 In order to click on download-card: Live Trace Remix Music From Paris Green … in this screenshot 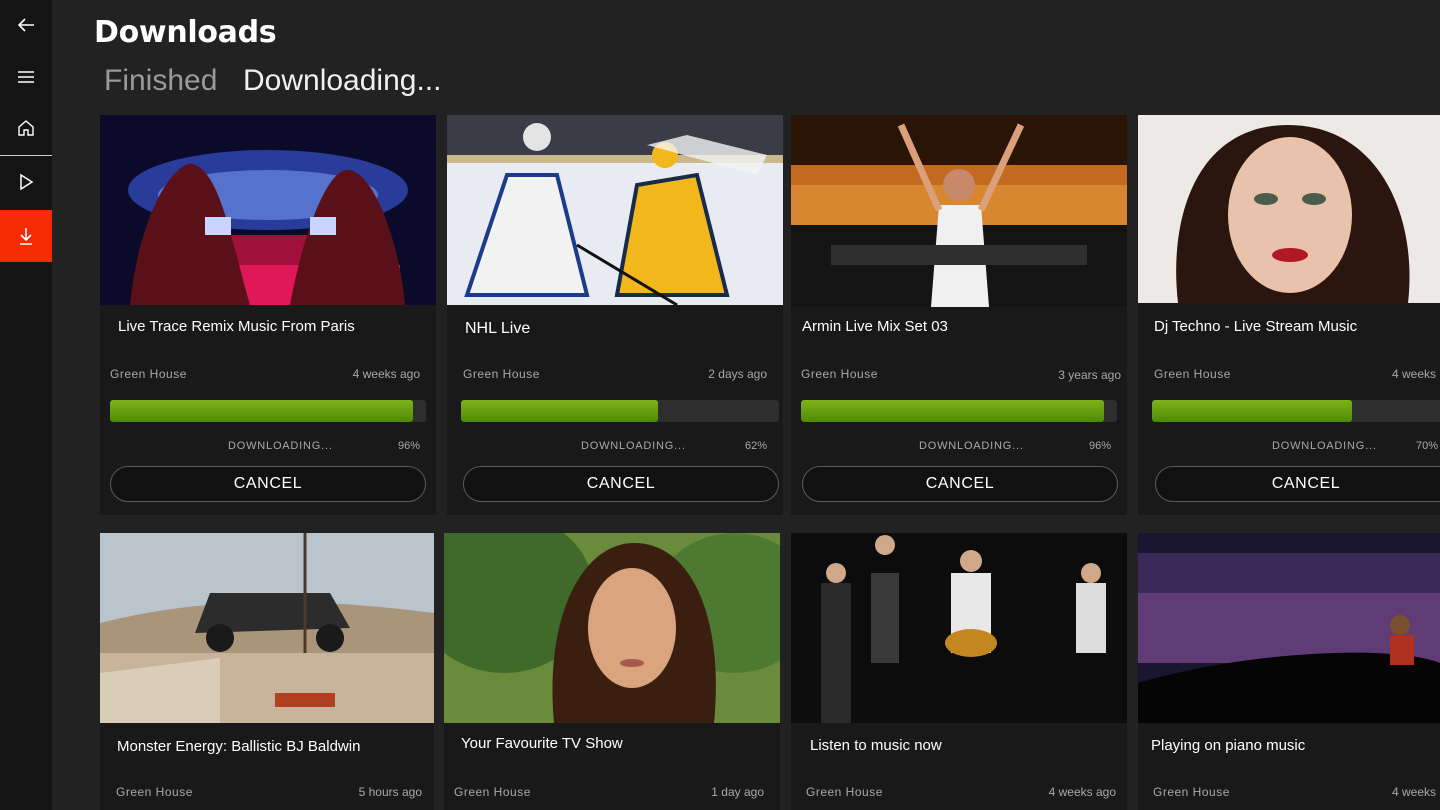, I will do `click(268, 315)`.